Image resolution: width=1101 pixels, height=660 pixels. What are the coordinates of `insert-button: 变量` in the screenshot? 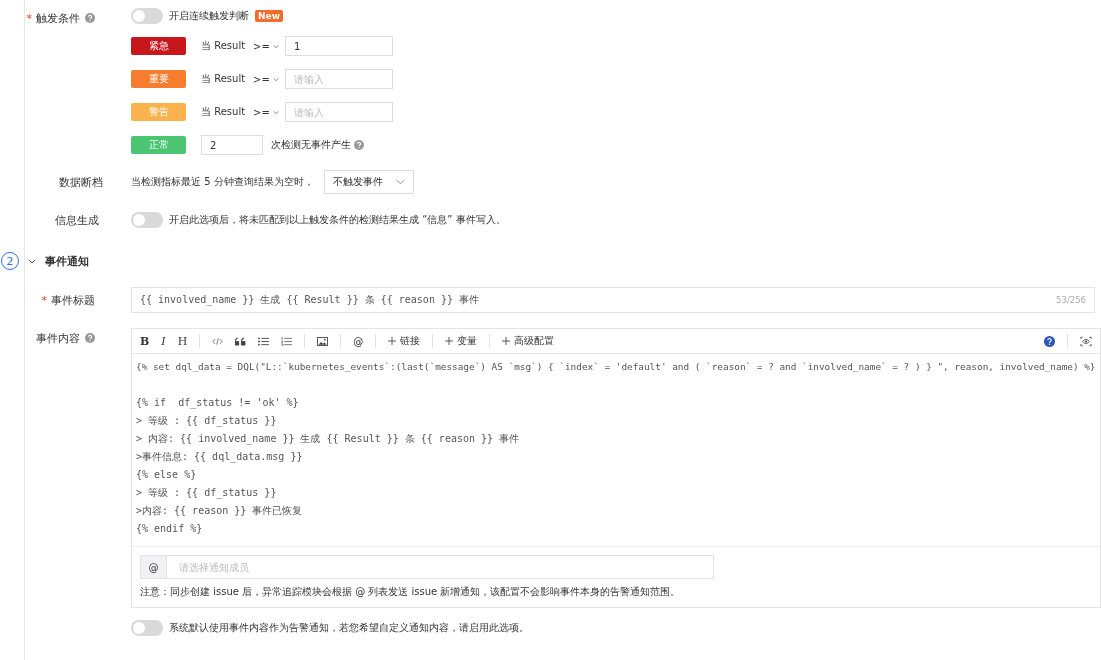 It's located at (461, 341).